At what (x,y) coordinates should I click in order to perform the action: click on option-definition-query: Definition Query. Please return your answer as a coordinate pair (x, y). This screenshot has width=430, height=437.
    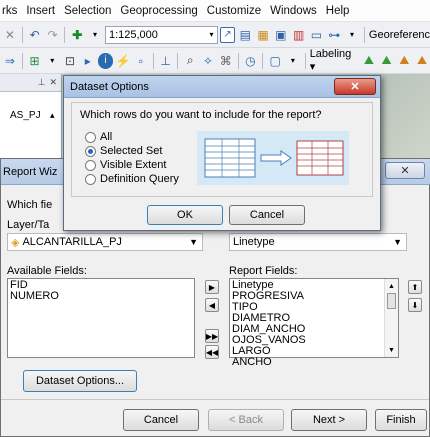
    Looking at the image, I should click on (132, 179).